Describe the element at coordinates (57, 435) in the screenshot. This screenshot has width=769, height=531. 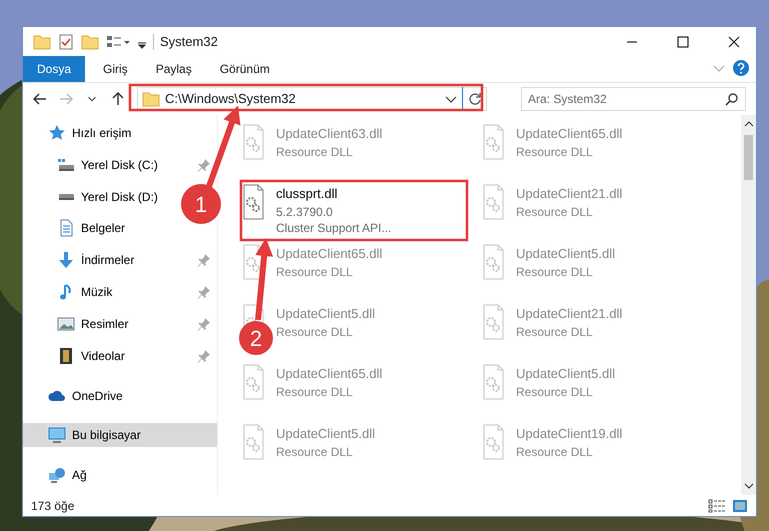
I see `monitor-icon` at that location.